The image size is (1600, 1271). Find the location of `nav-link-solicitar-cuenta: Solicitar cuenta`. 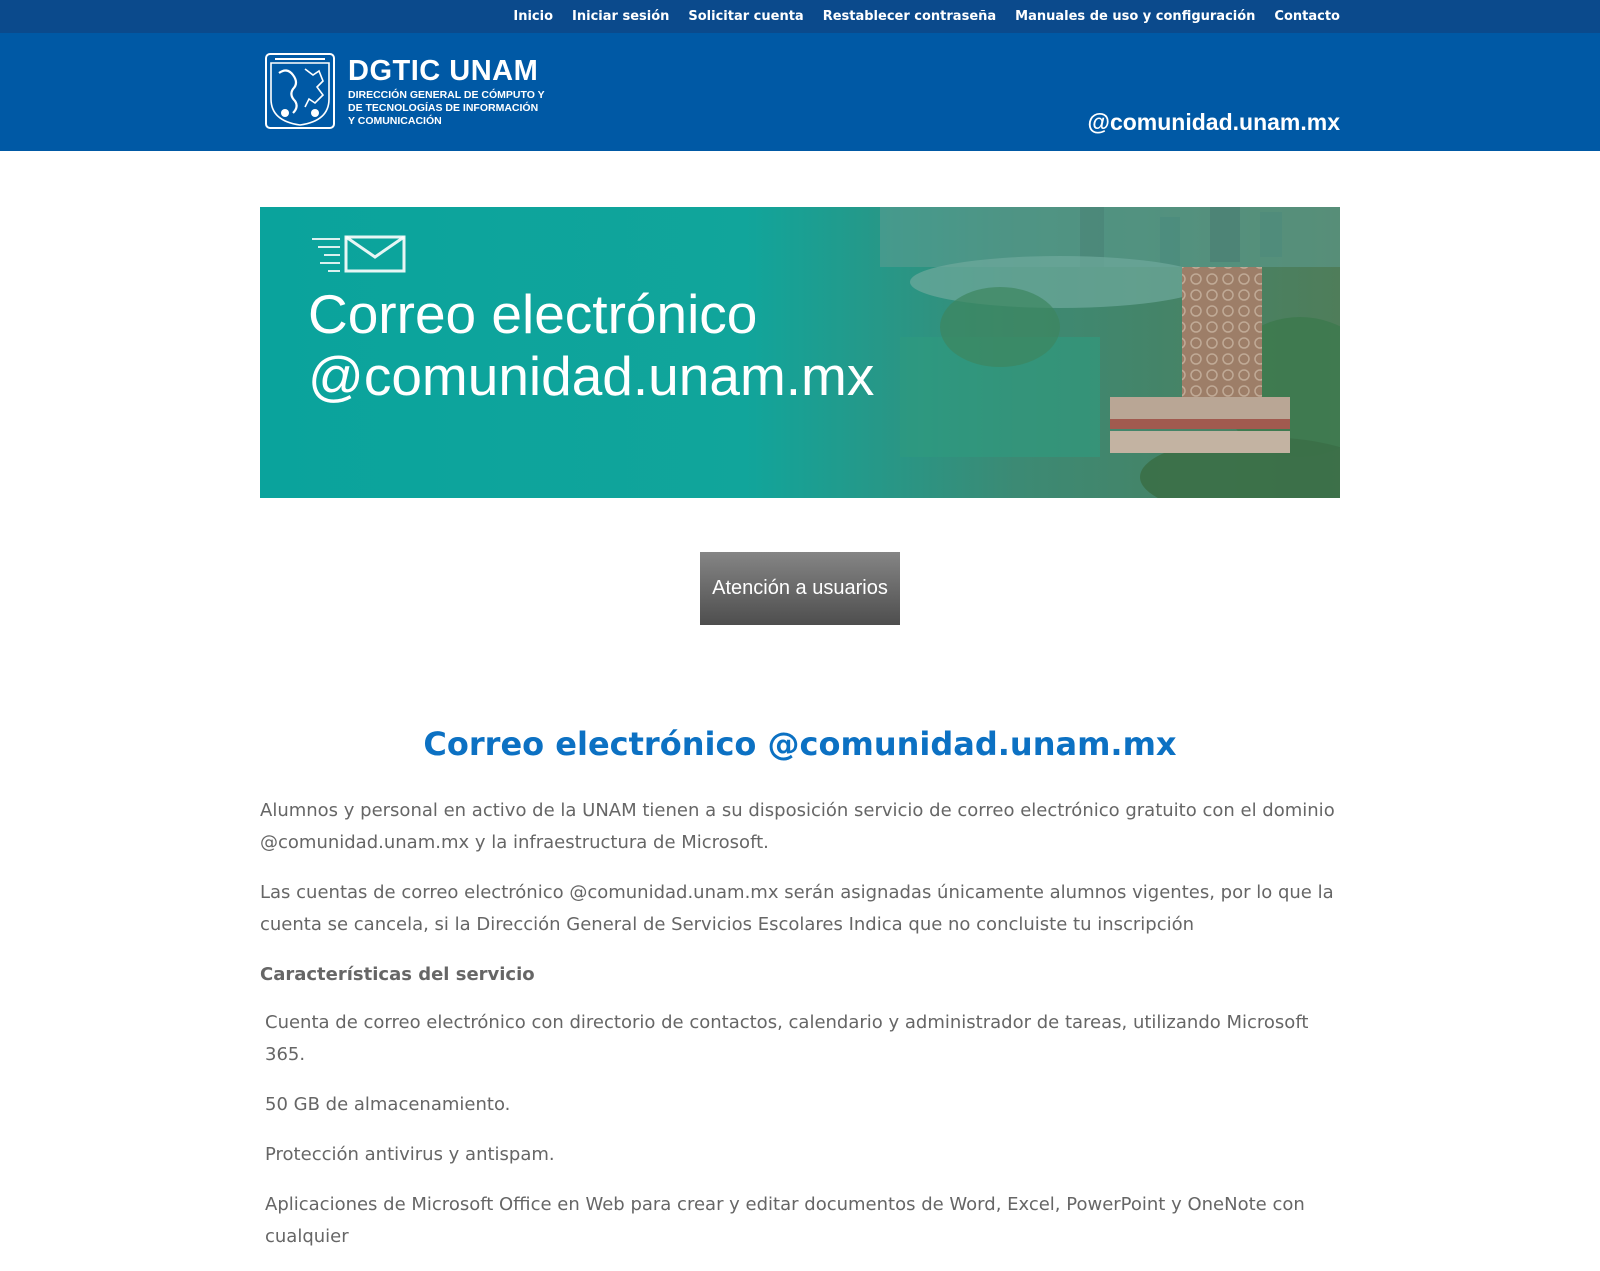

nav-link-solicitar-cuenta: Solicitar cuenta is located at coordinates (745, 16).